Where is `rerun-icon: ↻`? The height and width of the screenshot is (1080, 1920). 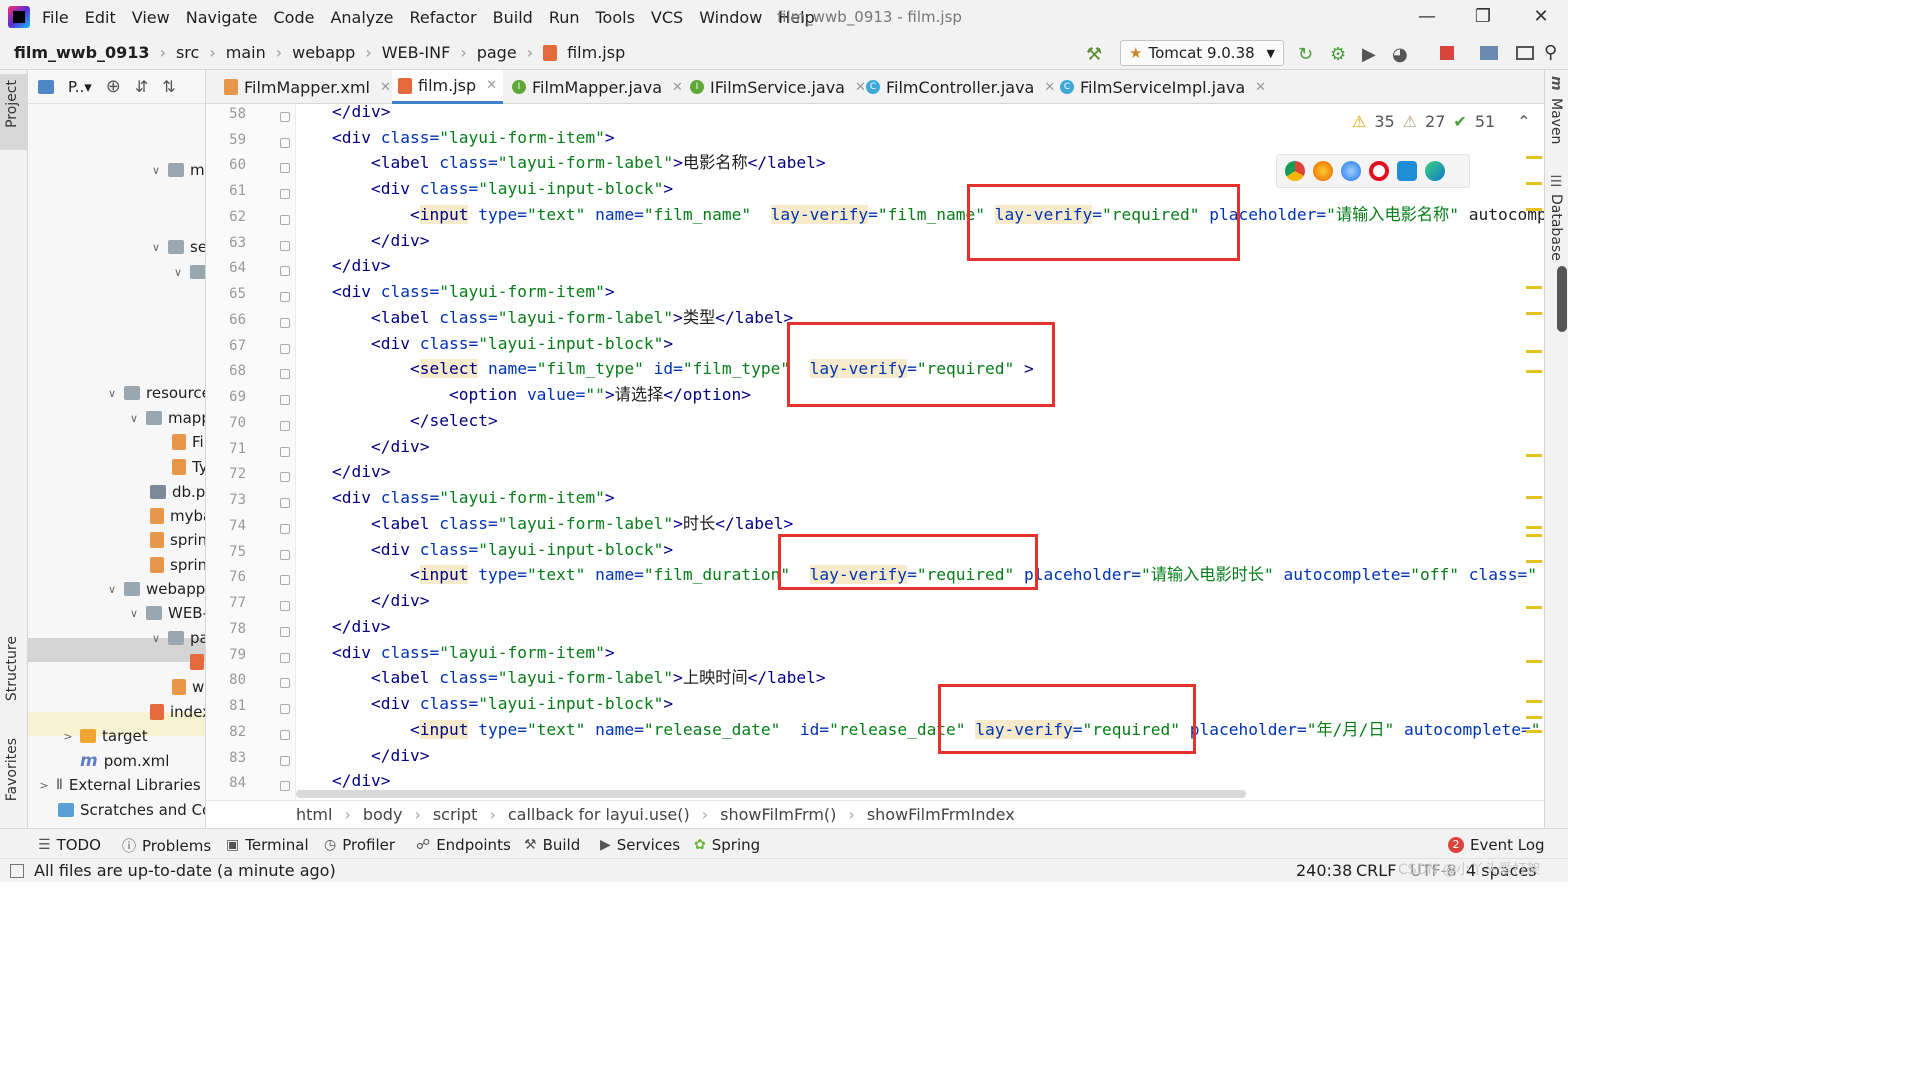
rerun-icon: ↻ is located at coordinates (1307, 54).